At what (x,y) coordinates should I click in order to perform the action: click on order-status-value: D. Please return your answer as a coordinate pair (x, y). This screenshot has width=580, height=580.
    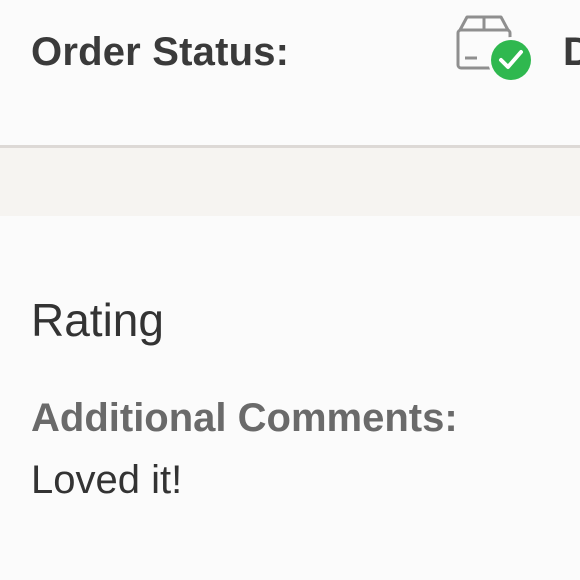
    Looking at the image, I should click on (571, 52).